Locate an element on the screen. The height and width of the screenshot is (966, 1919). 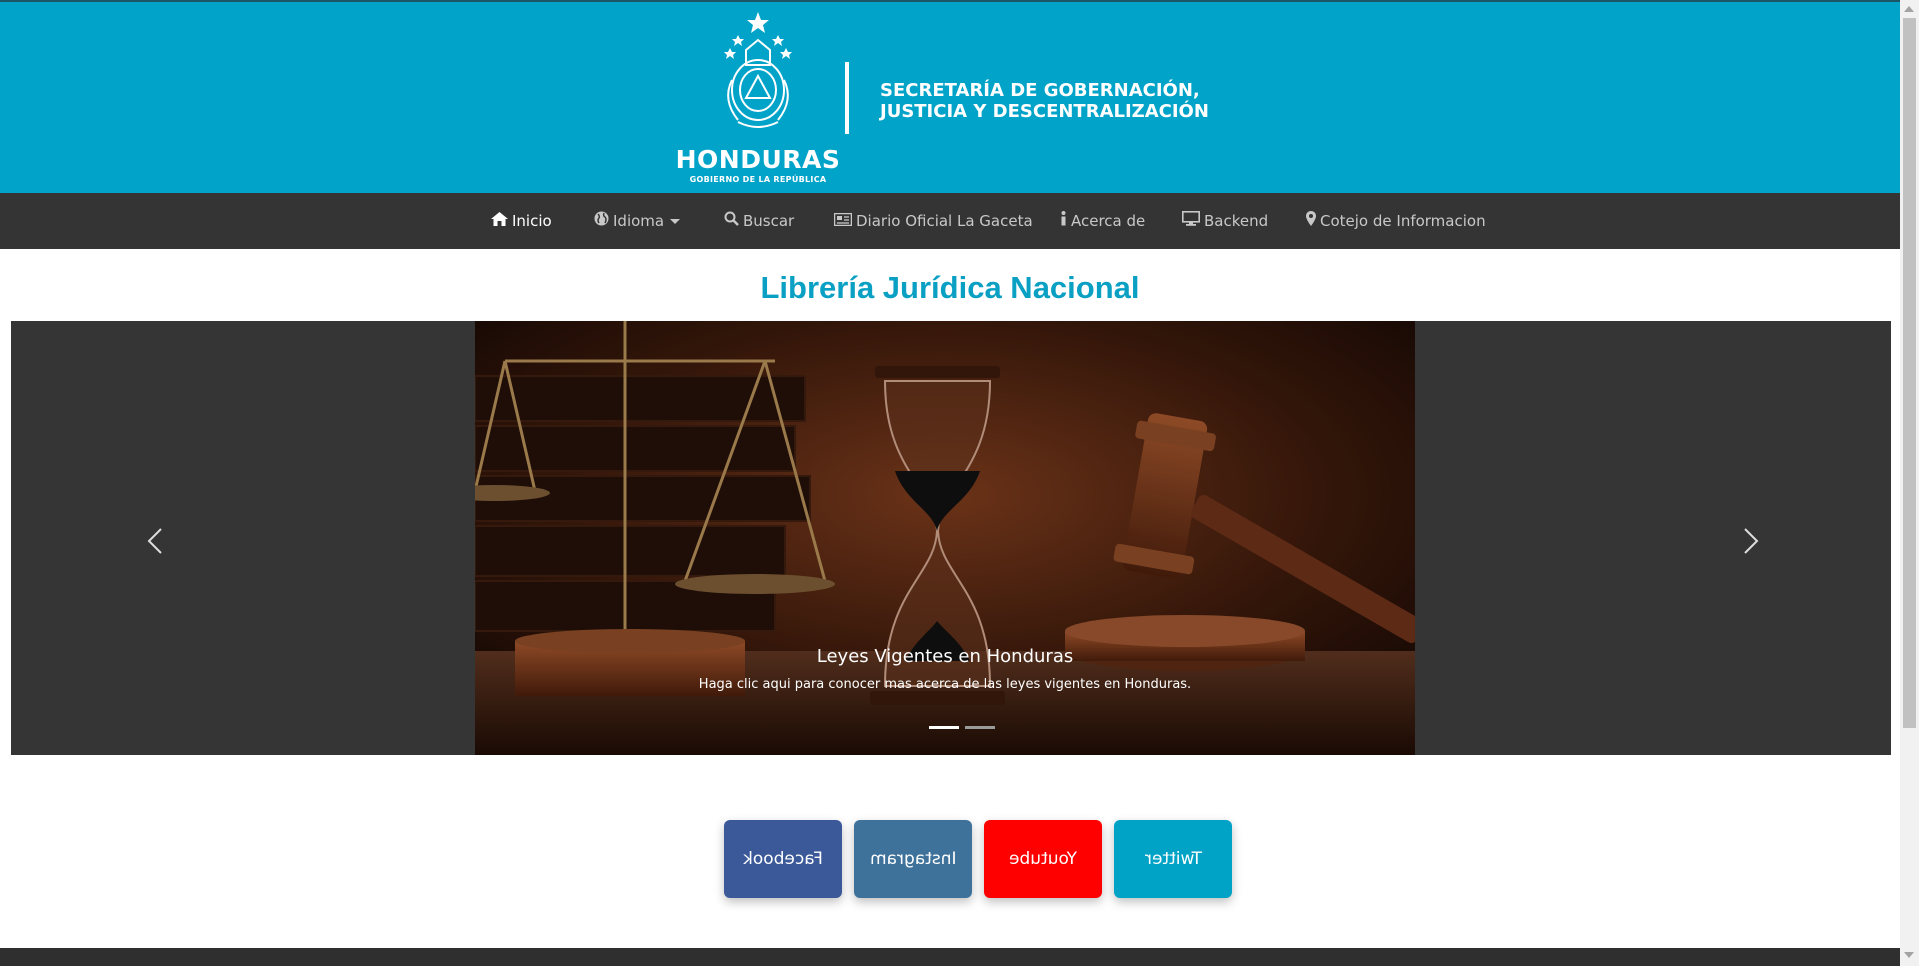
nav-buscar-label: Buscar is located at coordinates (769, 221).